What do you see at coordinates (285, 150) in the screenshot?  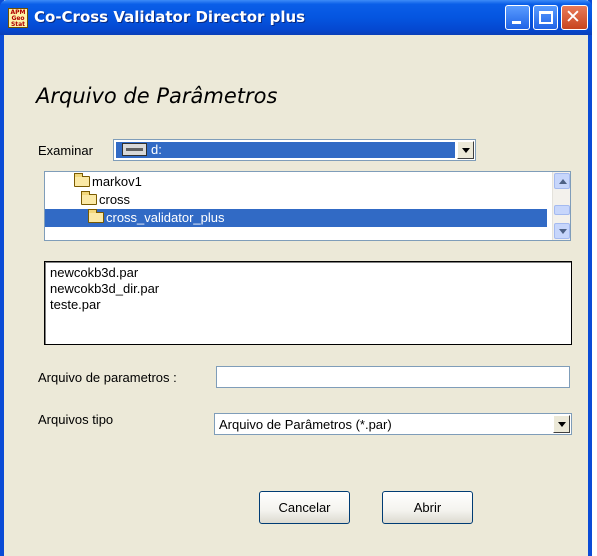 I see `examinar-selected: d:` at bounding box center [285, 150].